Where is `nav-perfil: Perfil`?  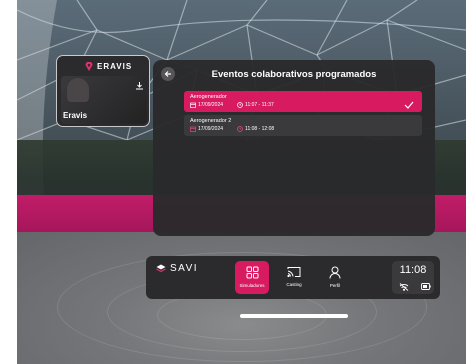 nav-perfil: Perfil is located at coordinates (335, 277).